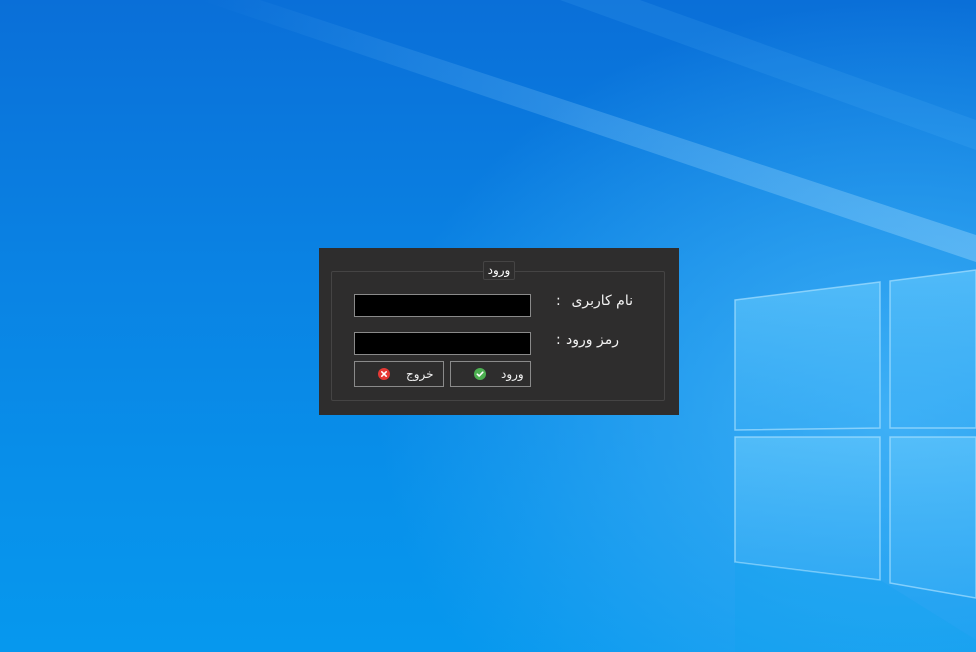  Describe the element at coordinates (592, 340) in the screenshot. I see `password-label: رمز ورود` at that location.